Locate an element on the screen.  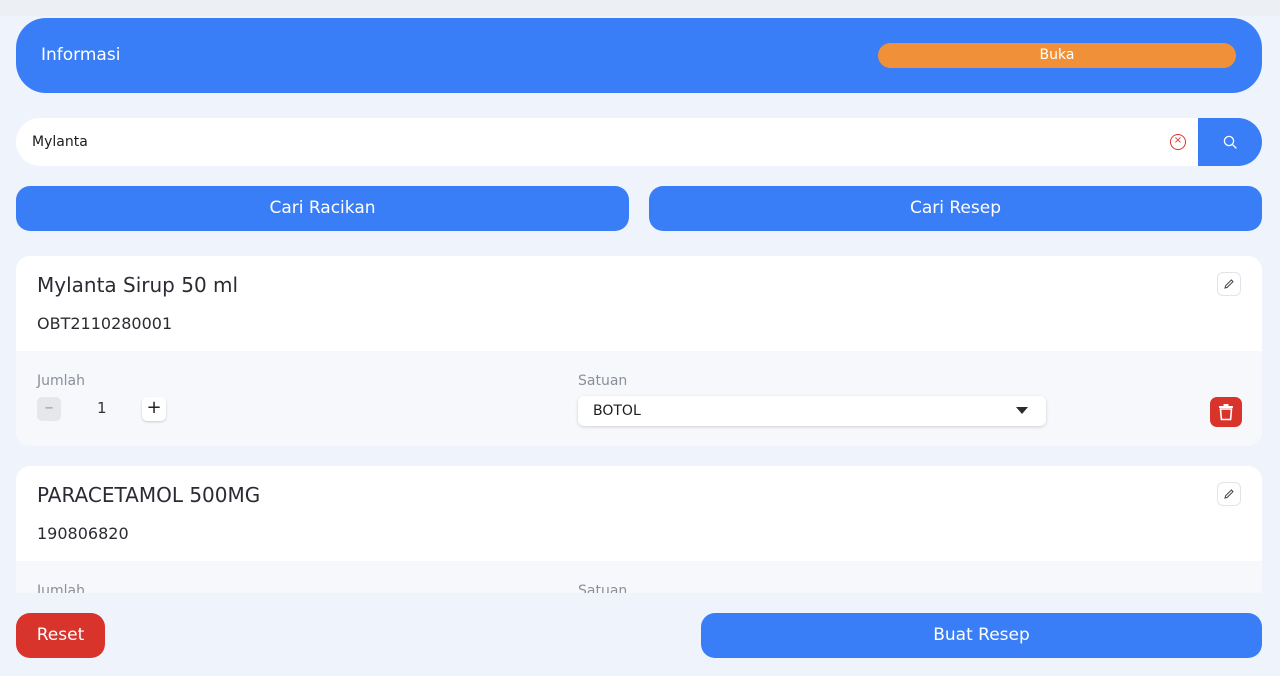
search-compound-button: Cari Racikan is located at coordinates (322, 208).